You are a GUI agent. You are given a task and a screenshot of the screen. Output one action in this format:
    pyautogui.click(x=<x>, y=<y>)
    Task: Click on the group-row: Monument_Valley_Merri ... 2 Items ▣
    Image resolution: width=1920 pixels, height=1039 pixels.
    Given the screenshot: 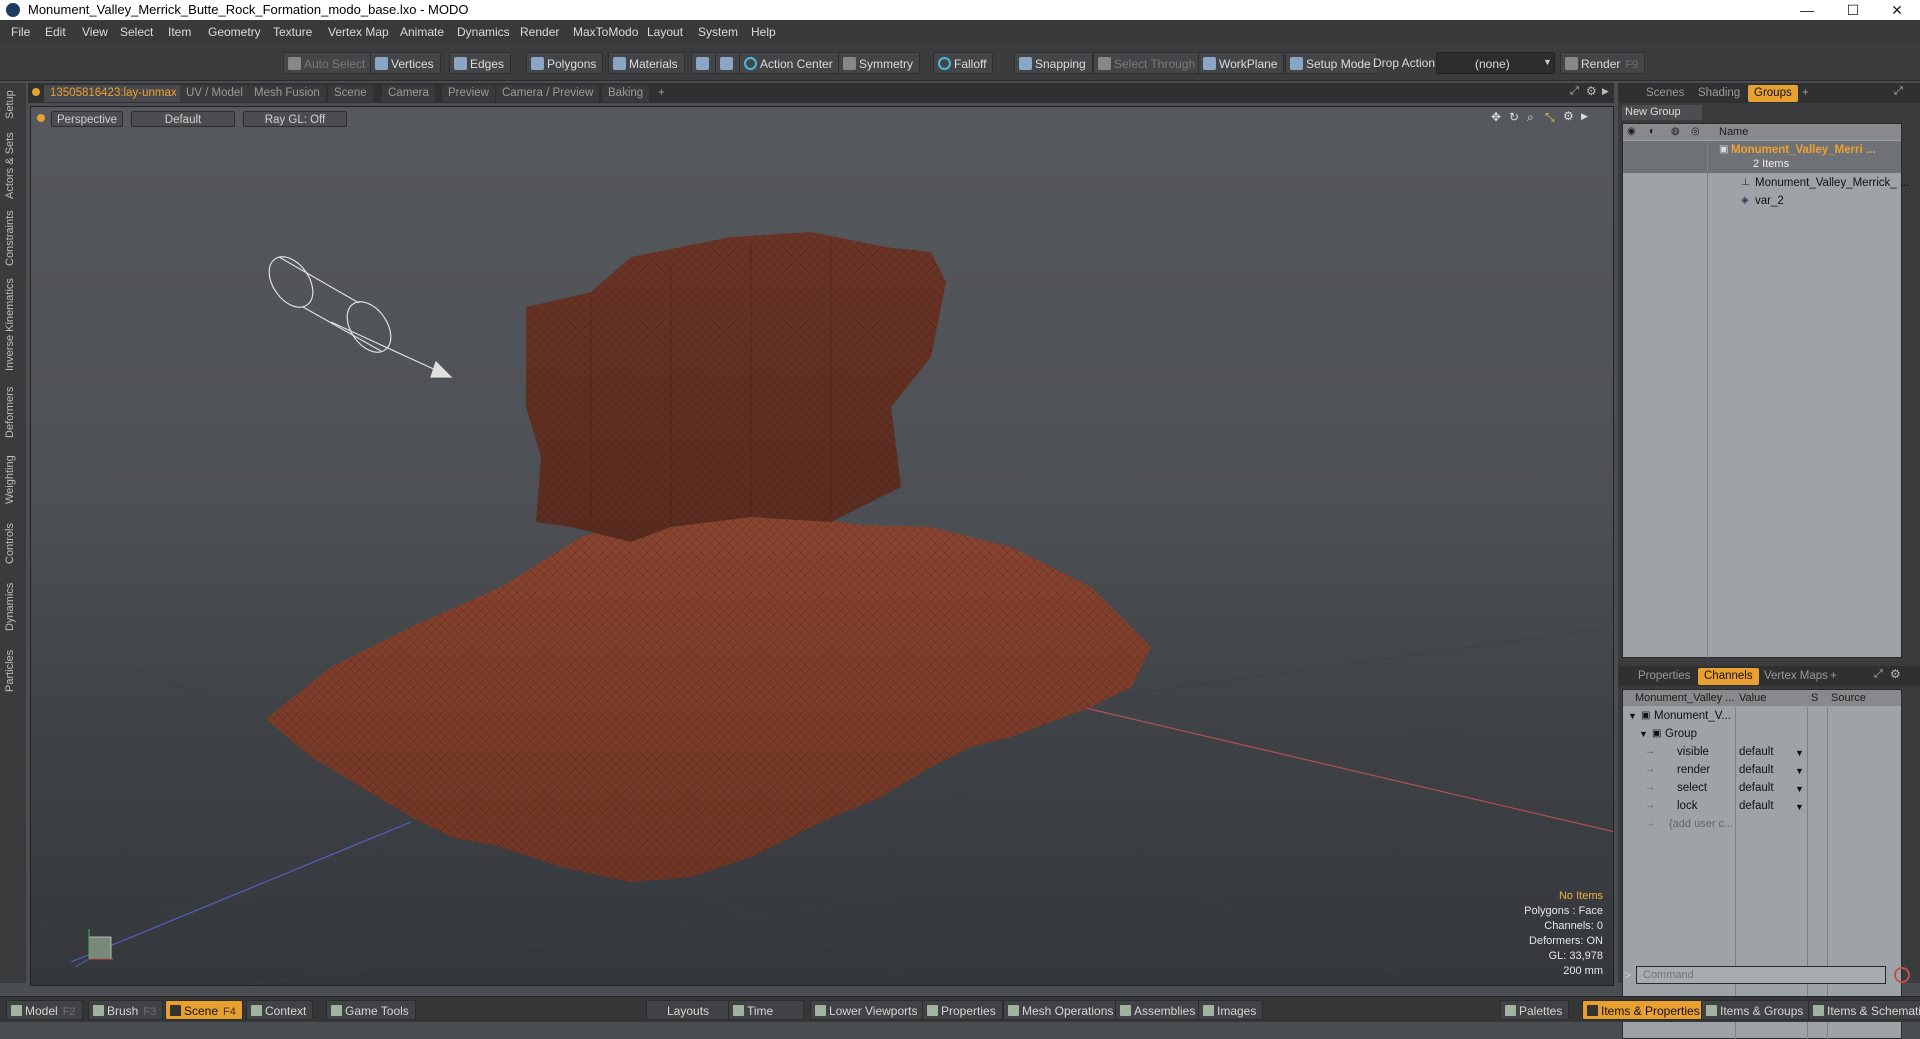 What is the action you would take?
    pyautogui.click(x=1762, y=157)
    